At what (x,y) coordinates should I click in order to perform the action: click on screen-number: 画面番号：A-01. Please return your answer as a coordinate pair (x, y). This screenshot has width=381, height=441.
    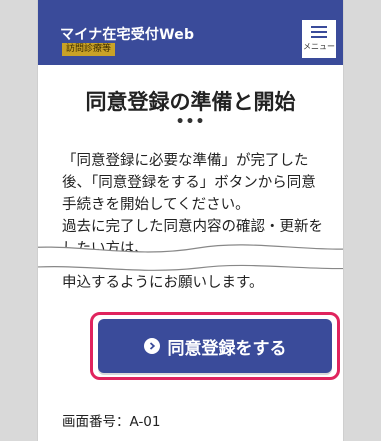
    Looking at the image, I should click on (111, 422).